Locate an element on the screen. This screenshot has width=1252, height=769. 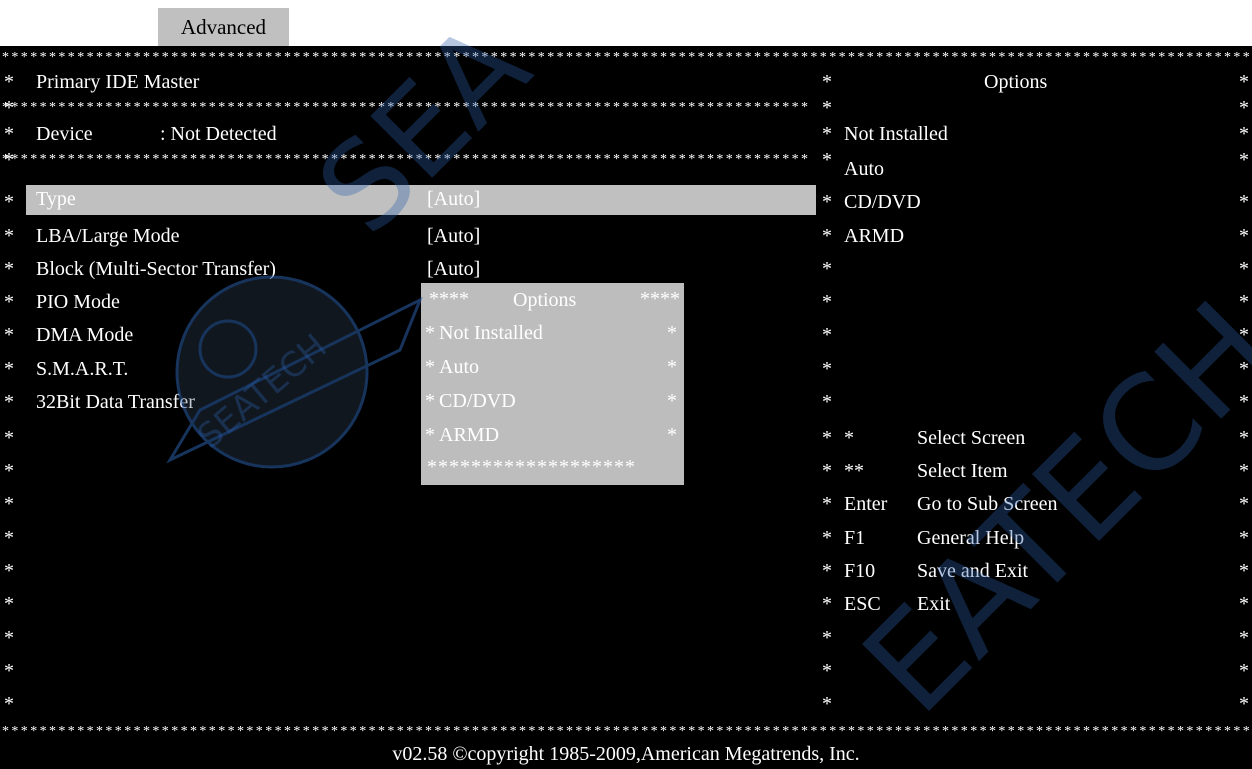
popup-option-armd: ARMD is located at coordinates (469, 435).